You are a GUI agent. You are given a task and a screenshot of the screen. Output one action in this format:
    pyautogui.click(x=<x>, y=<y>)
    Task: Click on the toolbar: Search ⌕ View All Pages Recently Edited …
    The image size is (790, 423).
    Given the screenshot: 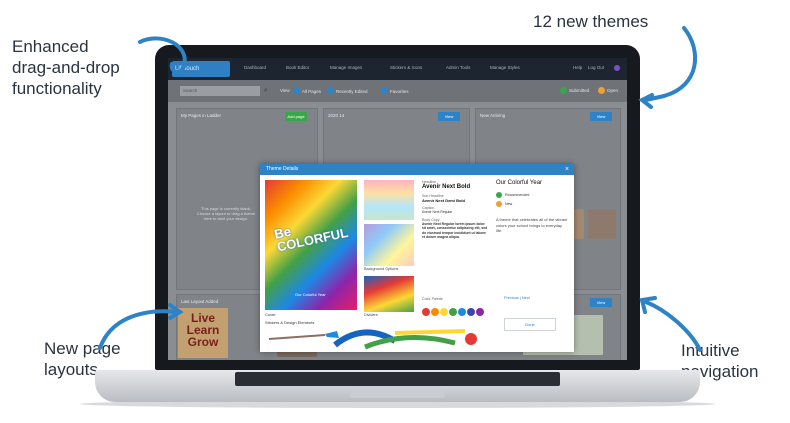 What is the action you would take?
    pyautogui.click(x=397, y=91)
    